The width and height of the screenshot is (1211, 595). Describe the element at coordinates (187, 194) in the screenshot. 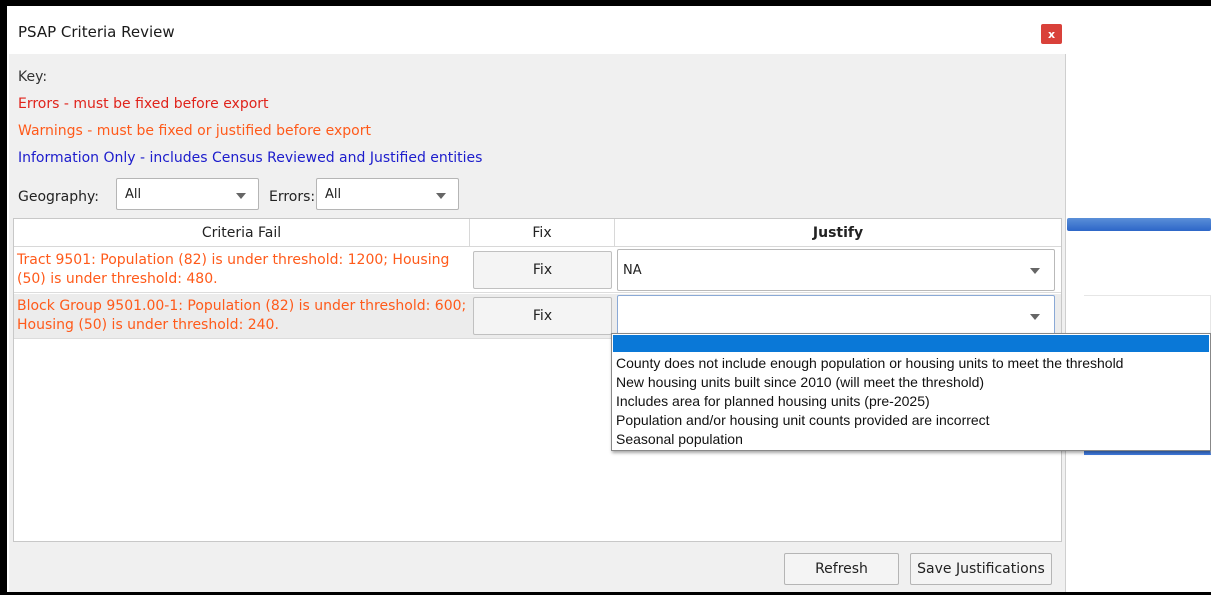

I see `geography-select: All` at that location.